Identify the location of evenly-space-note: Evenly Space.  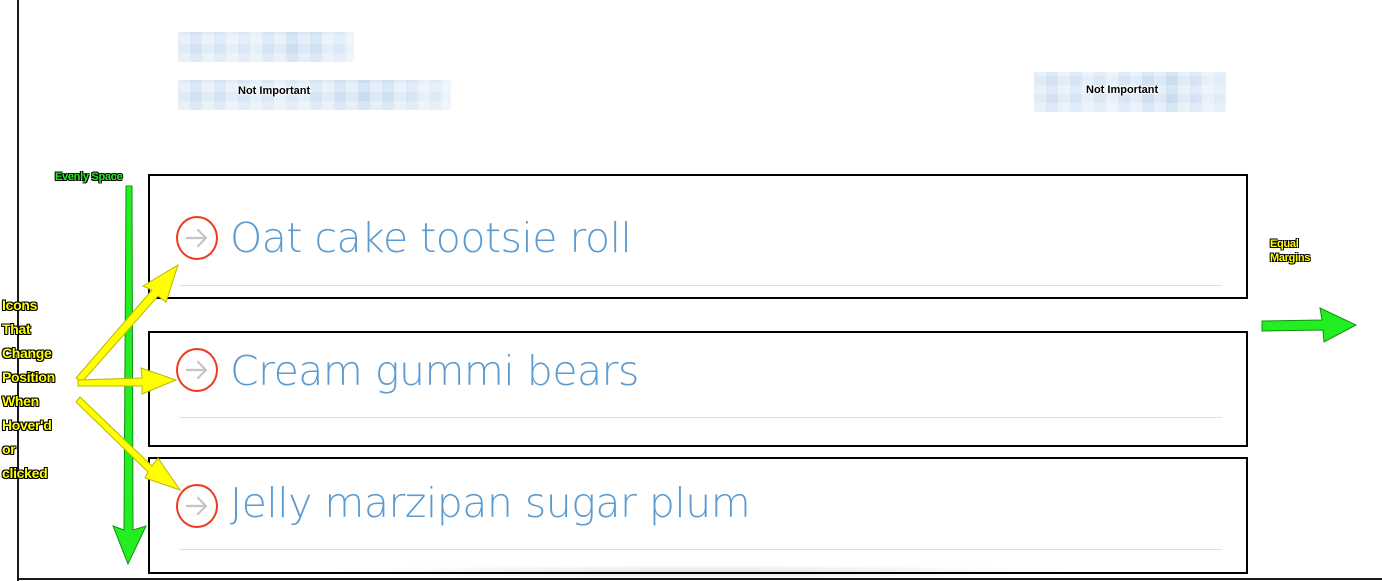
(89, 177).